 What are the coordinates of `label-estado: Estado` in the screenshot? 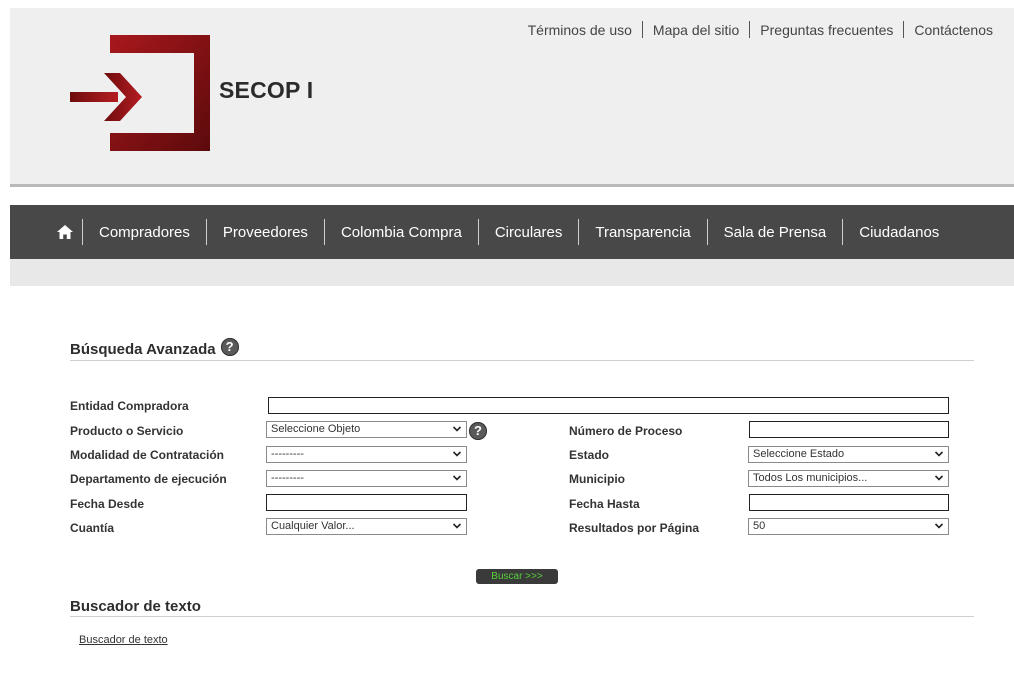 It's located at (589, 455).